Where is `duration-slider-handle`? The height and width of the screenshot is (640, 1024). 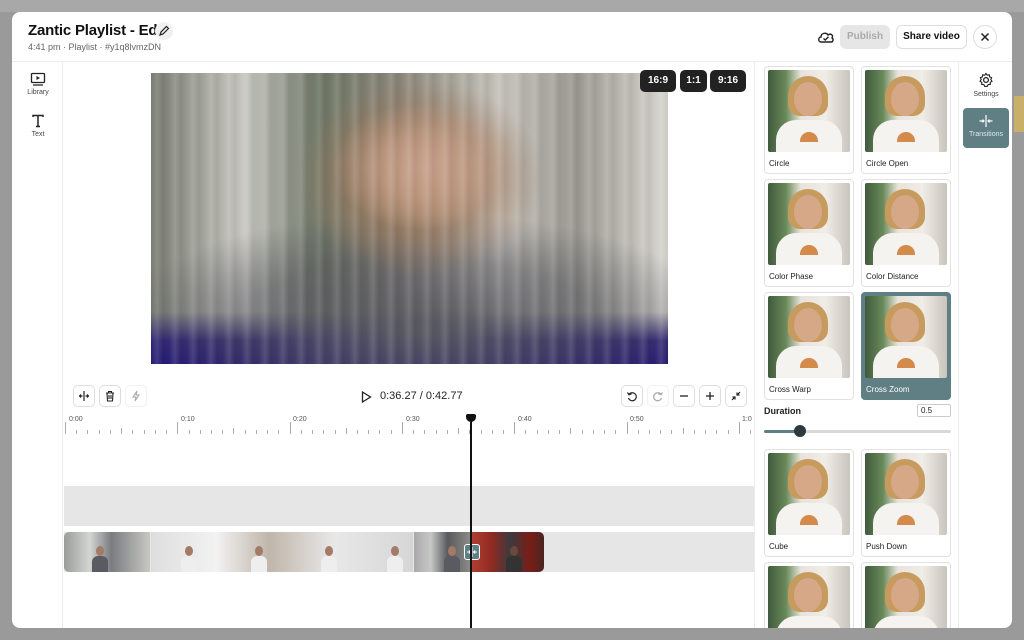 duration-slider-handle is located at coordinates (799, 431).